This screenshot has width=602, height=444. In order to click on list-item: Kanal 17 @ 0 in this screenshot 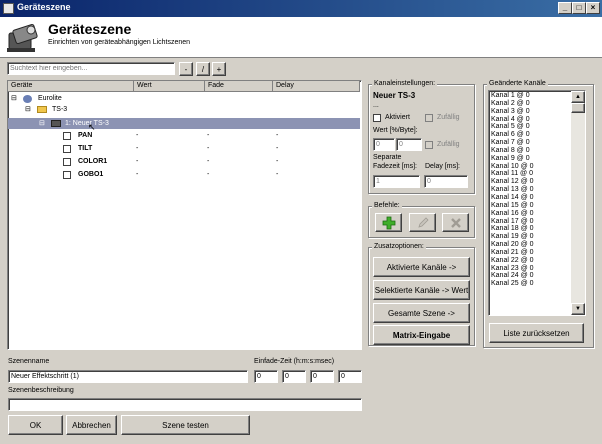, I will do `click(531, 222)`.